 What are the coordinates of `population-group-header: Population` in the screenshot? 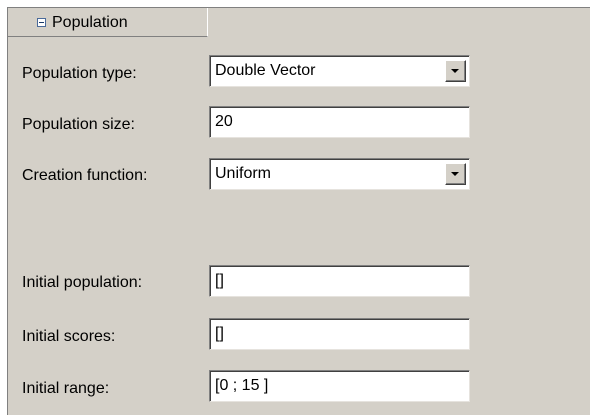 It's located at (108, 22).